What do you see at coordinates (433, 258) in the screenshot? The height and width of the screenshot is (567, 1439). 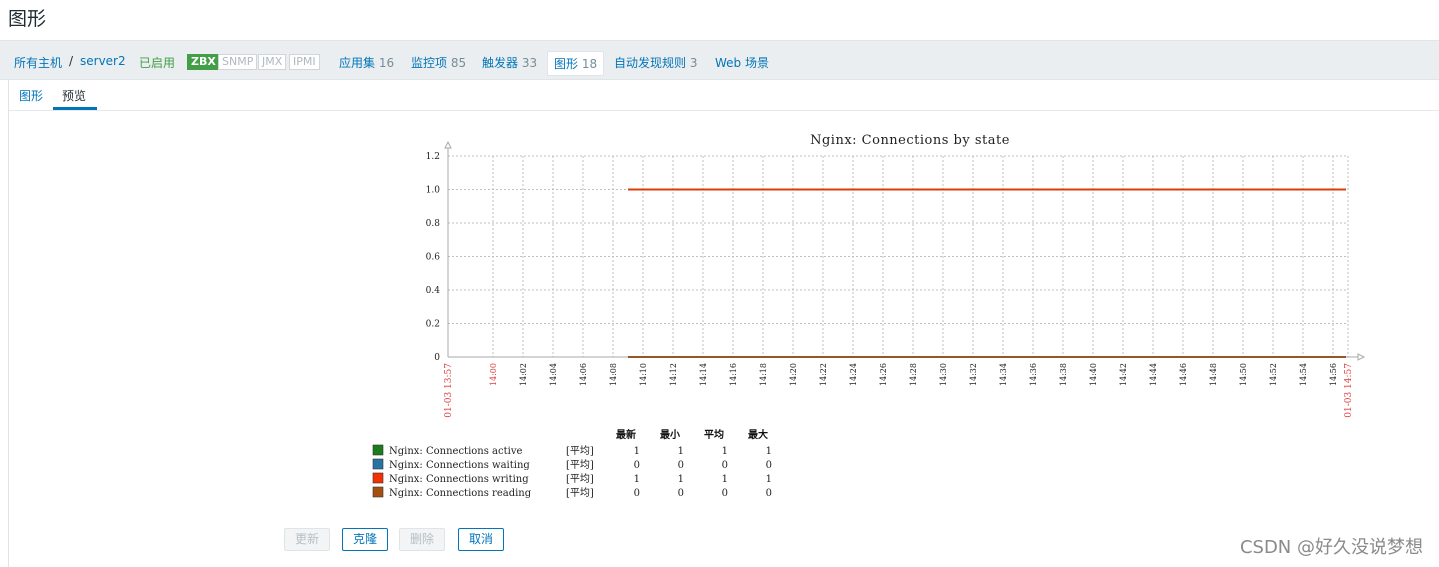 I see `y-tick-label: 0.6` at bounding box center [433, 258].